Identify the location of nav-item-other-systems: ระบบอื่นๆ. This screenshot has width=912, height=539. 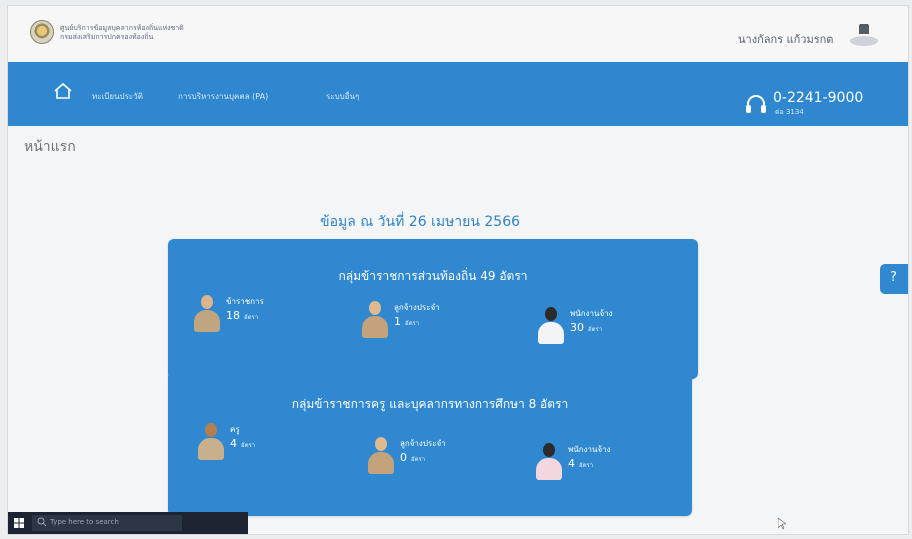
(342, 96).